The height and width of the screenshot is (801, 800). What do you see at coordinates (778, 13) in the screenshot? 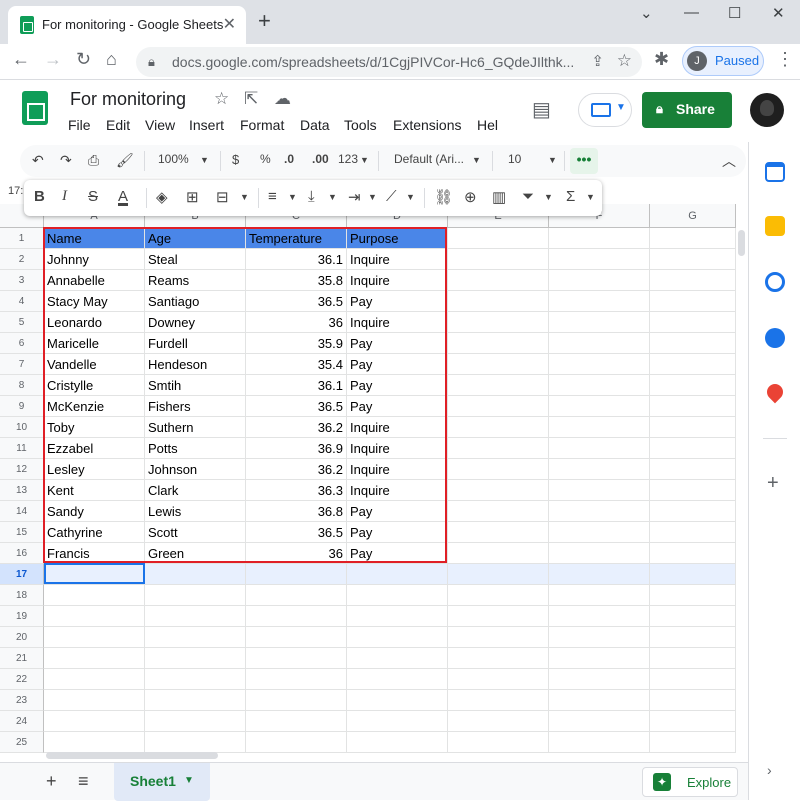
I see `window-close-icon: ✕` at bounding box center [778, 13].